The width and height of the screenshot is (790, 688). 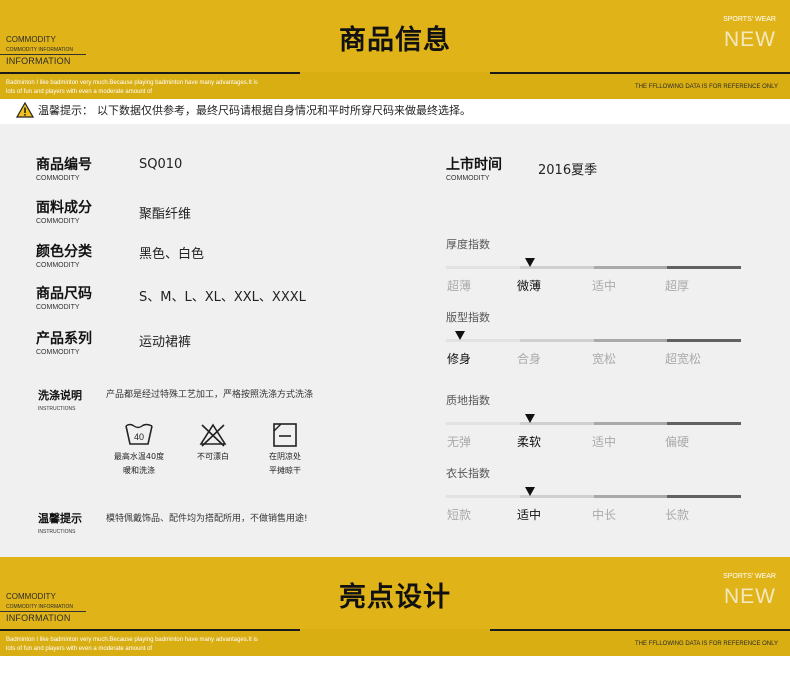 I want to click on info-label-code: 商品编号 COMMODITY, so click(x=64, y=169).